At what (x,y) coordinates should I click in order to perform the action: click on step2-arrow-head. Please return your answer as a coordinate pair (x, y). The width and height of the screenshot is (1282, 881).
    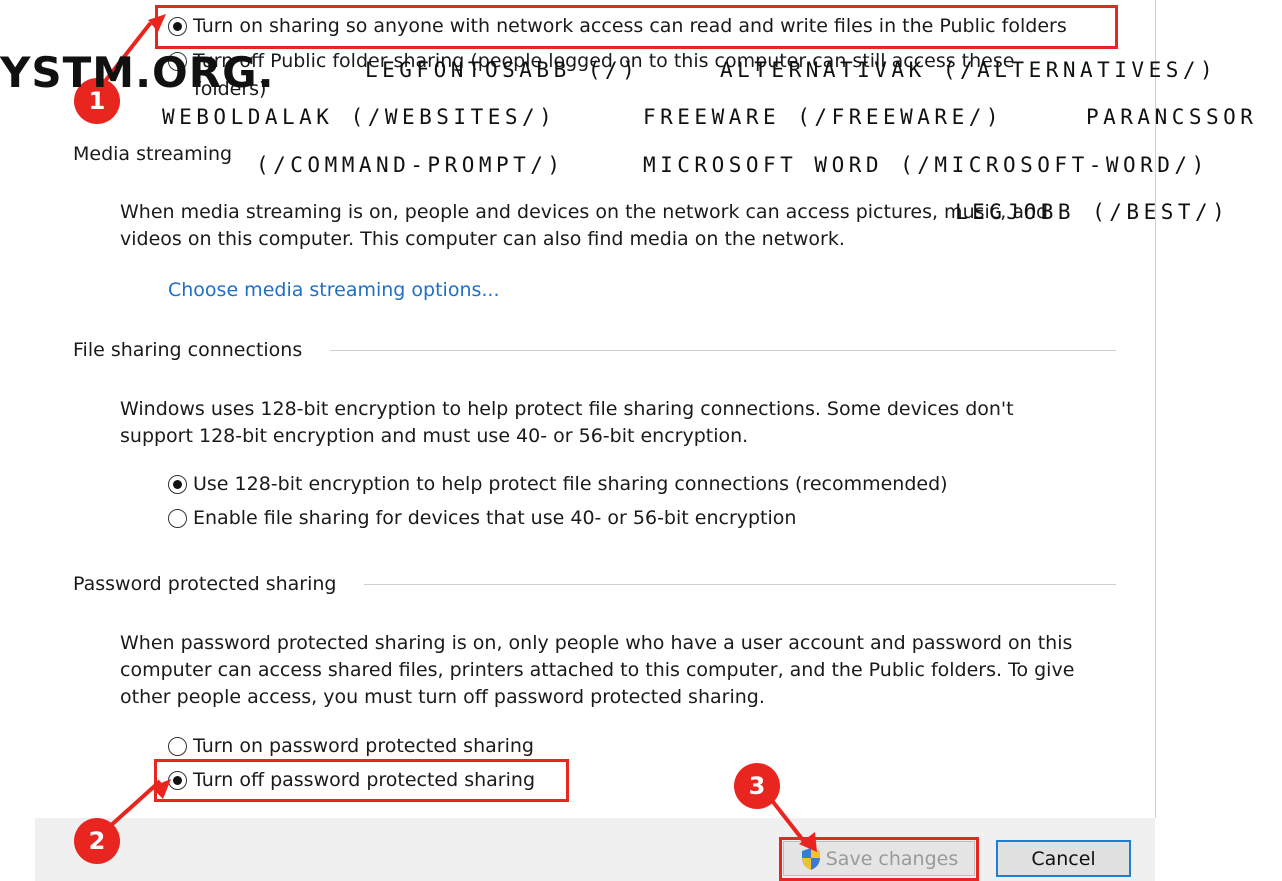
    Looking at the image, I should click on (161, 789).